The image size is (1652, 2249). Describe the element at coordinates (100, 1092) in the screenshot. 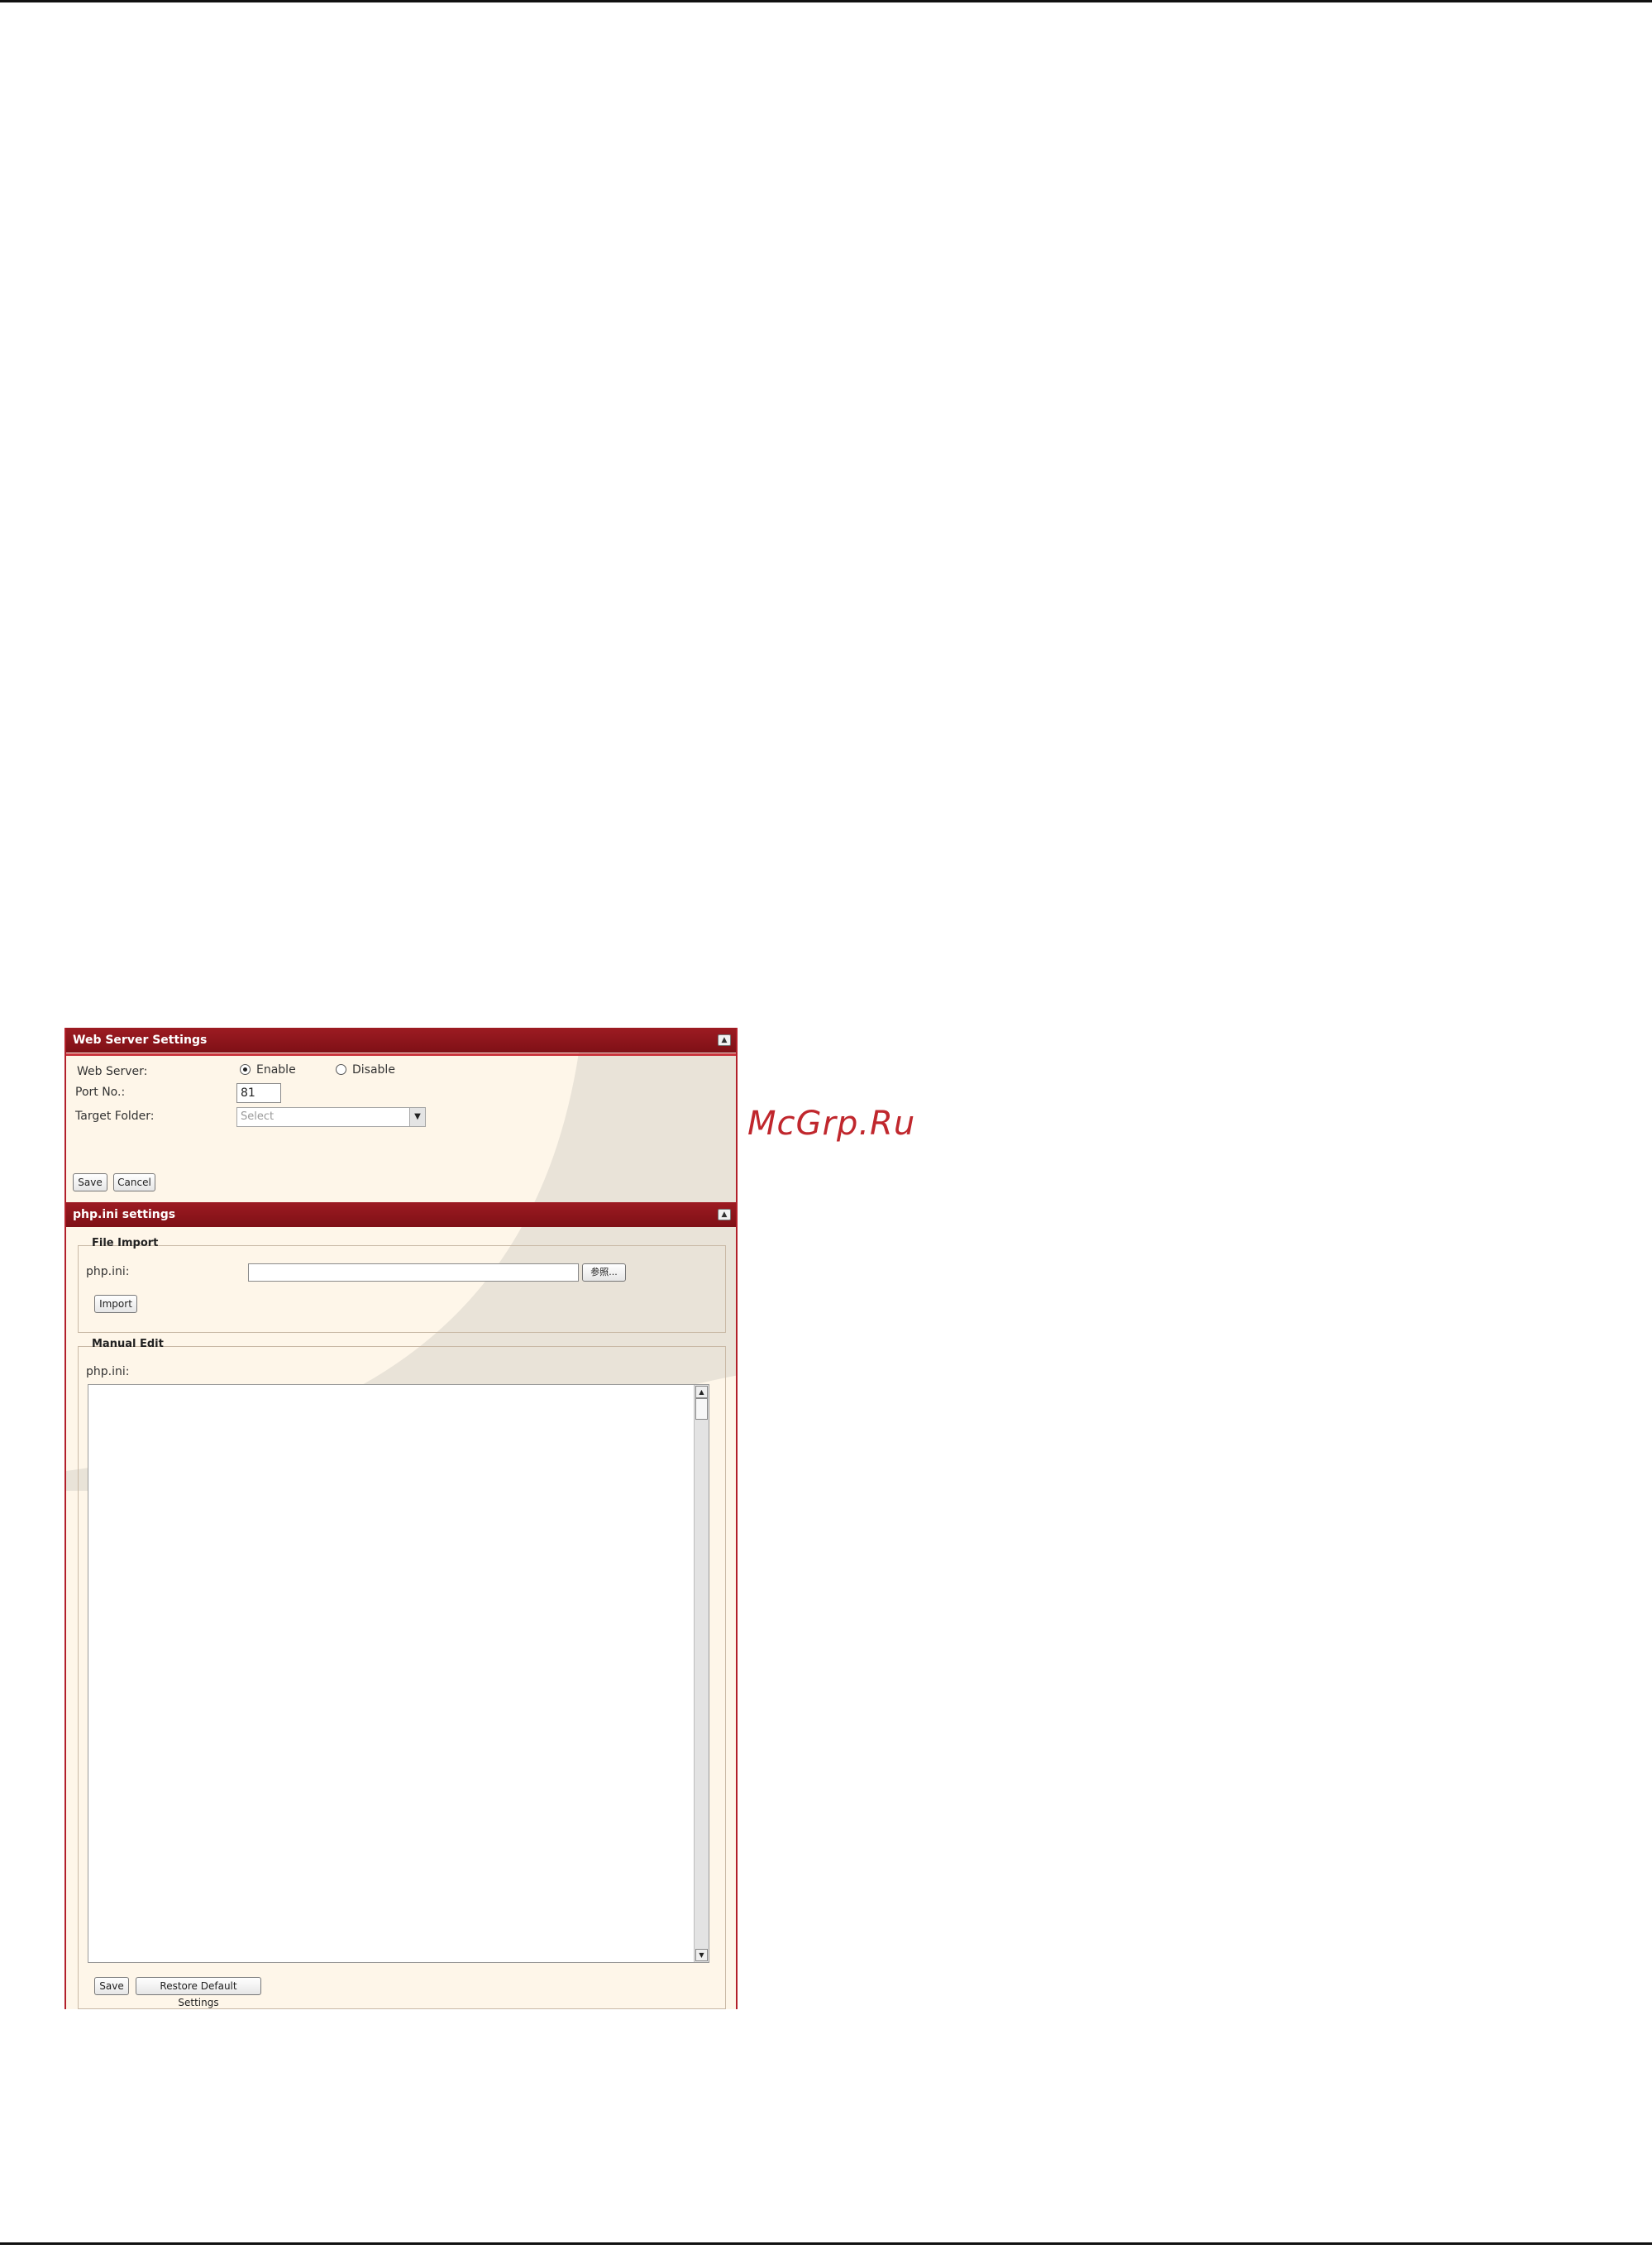

I see `port-label: Port No.:` at that location.